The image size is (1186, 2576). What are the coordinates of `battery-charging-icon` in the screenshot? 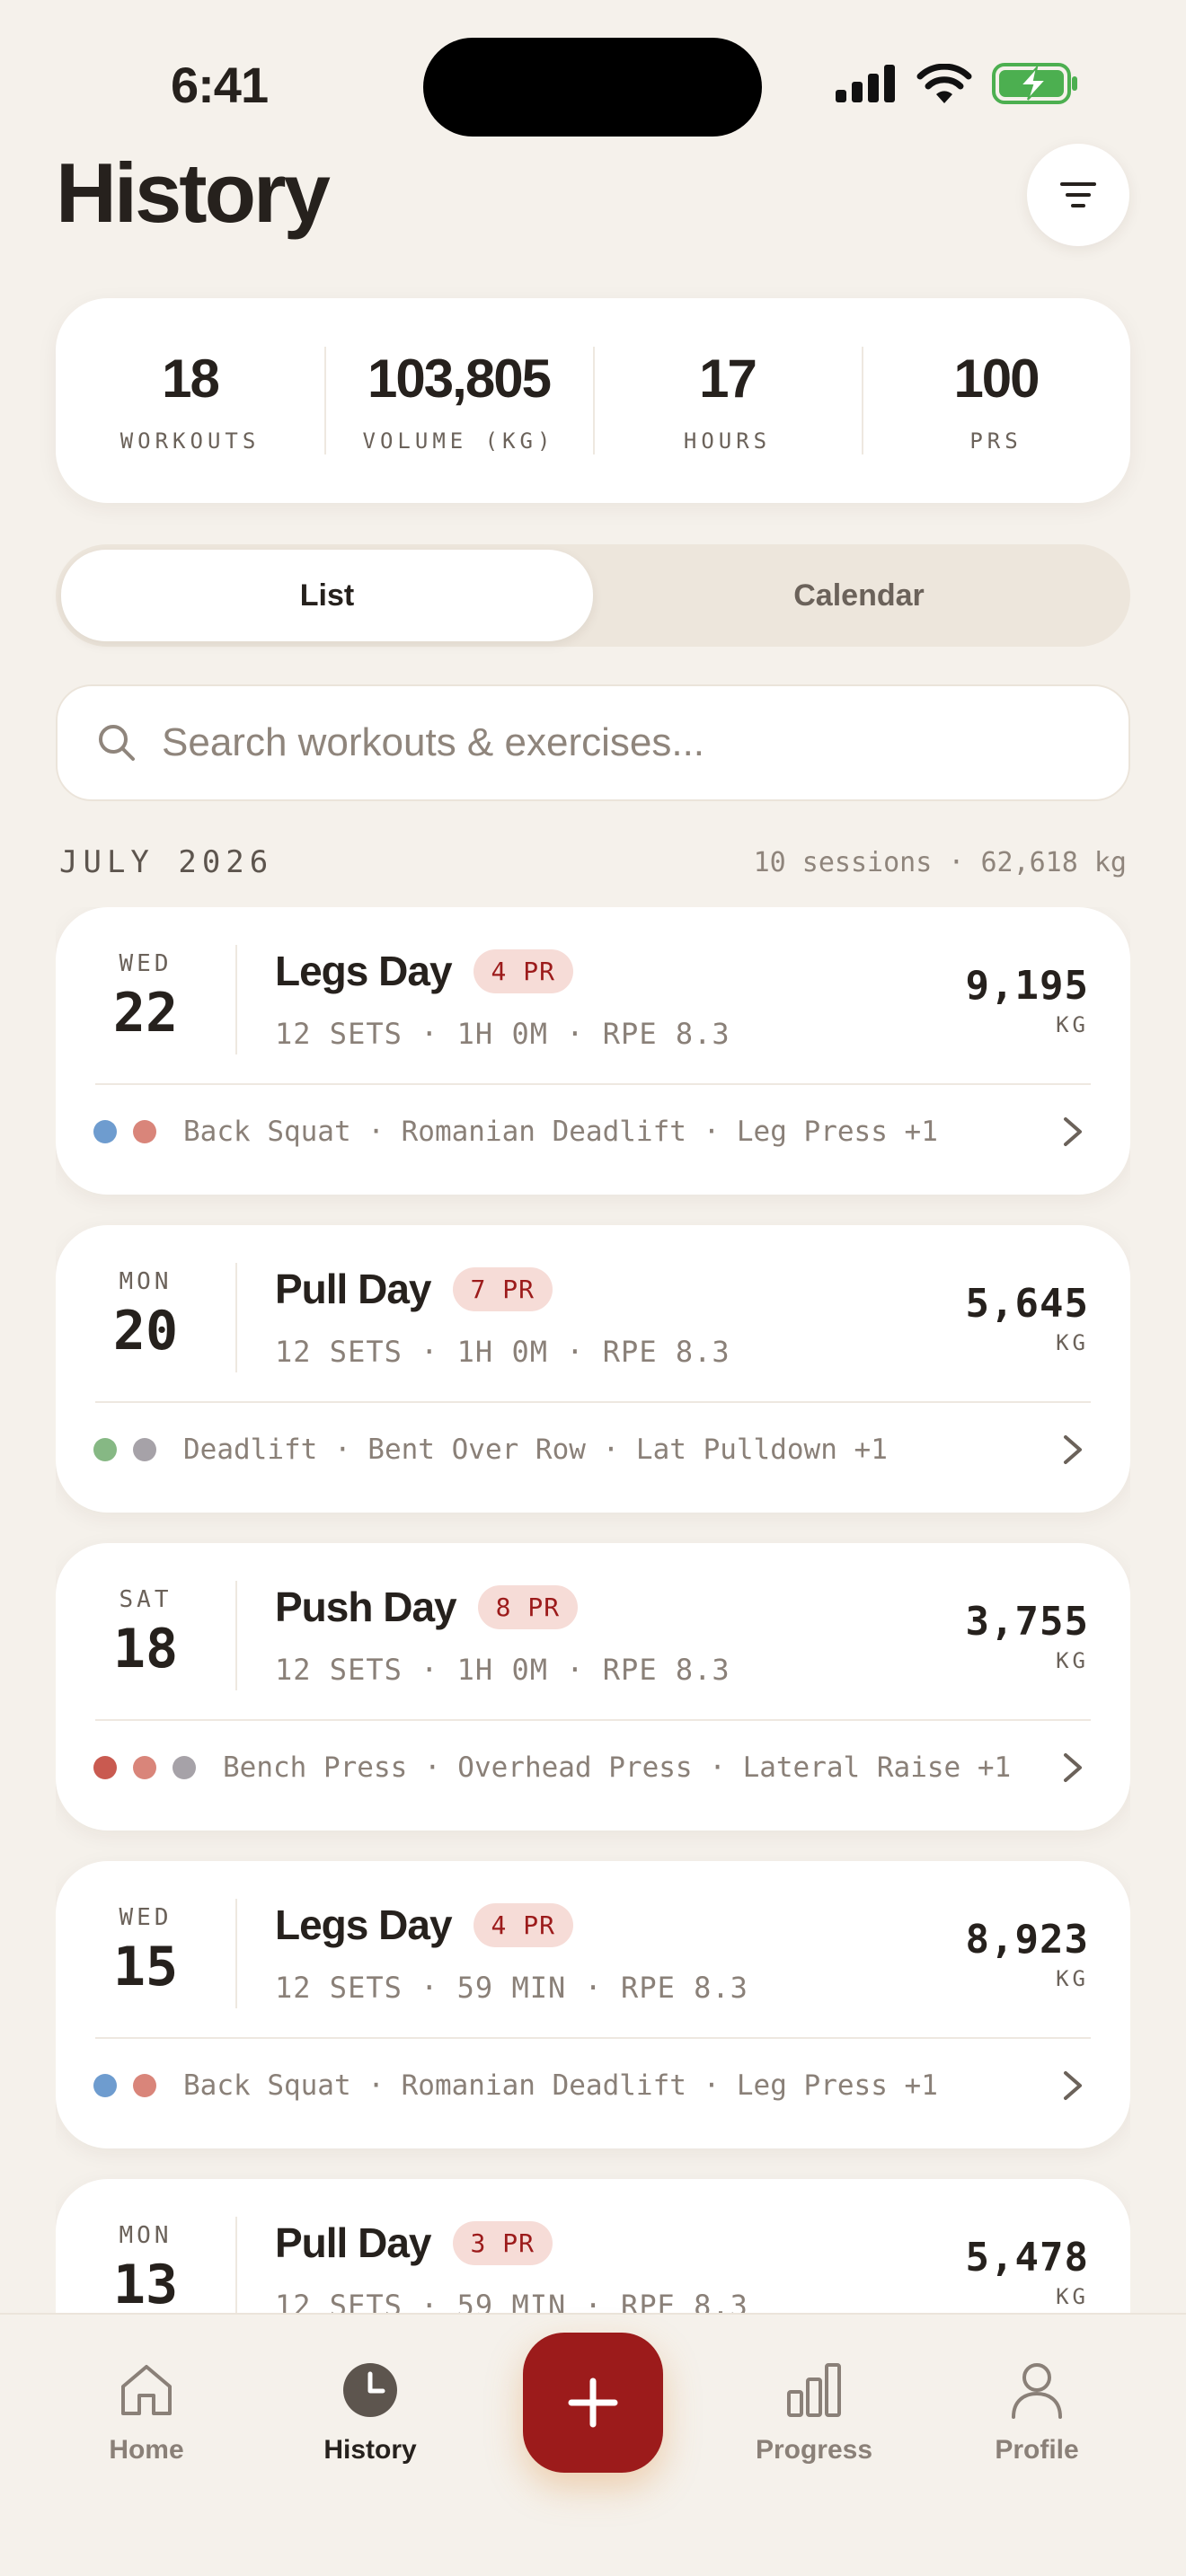 It's located at (1034, 83).